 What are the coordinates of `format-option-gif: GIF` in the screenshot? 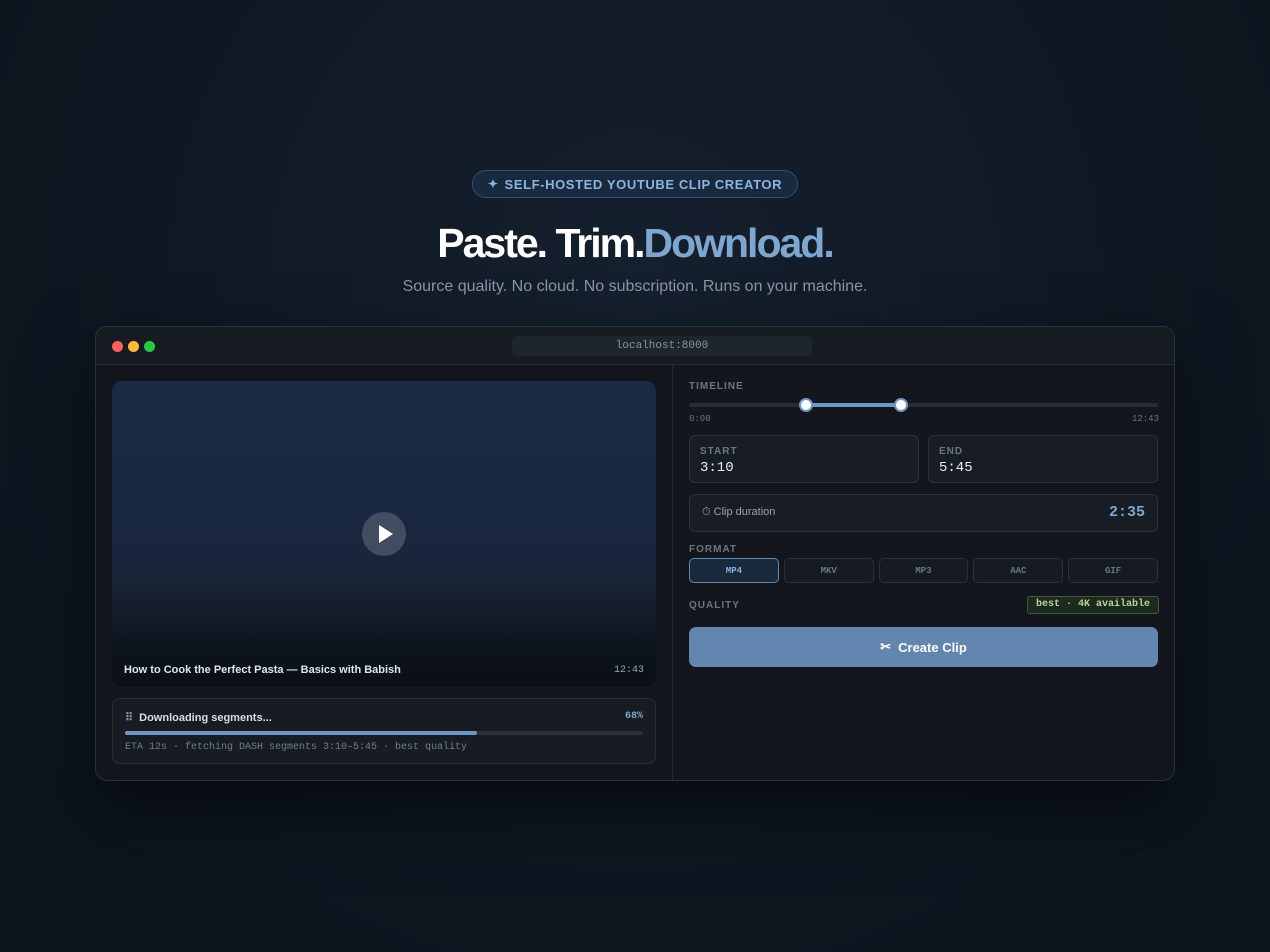 It's located at (1113, 570).